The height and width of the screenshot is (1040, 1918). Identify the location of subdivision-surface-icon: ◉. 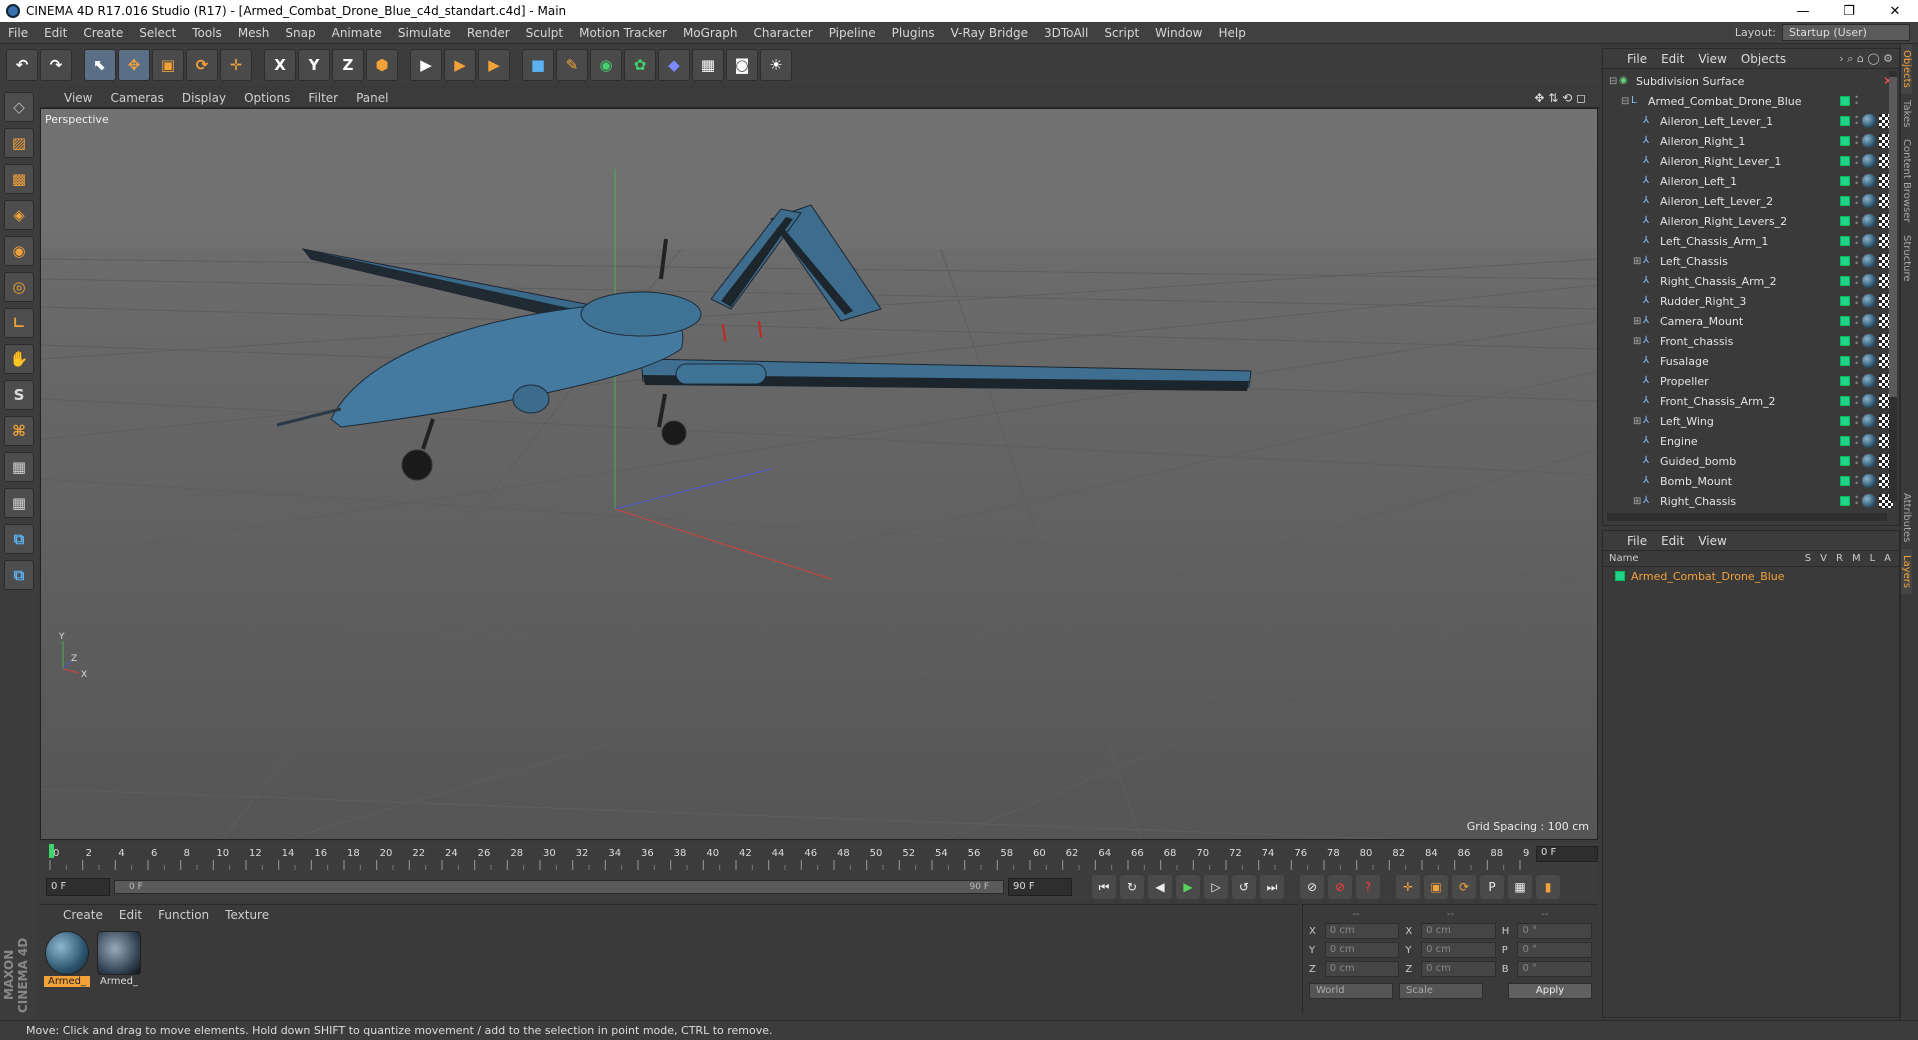
(606, 65).